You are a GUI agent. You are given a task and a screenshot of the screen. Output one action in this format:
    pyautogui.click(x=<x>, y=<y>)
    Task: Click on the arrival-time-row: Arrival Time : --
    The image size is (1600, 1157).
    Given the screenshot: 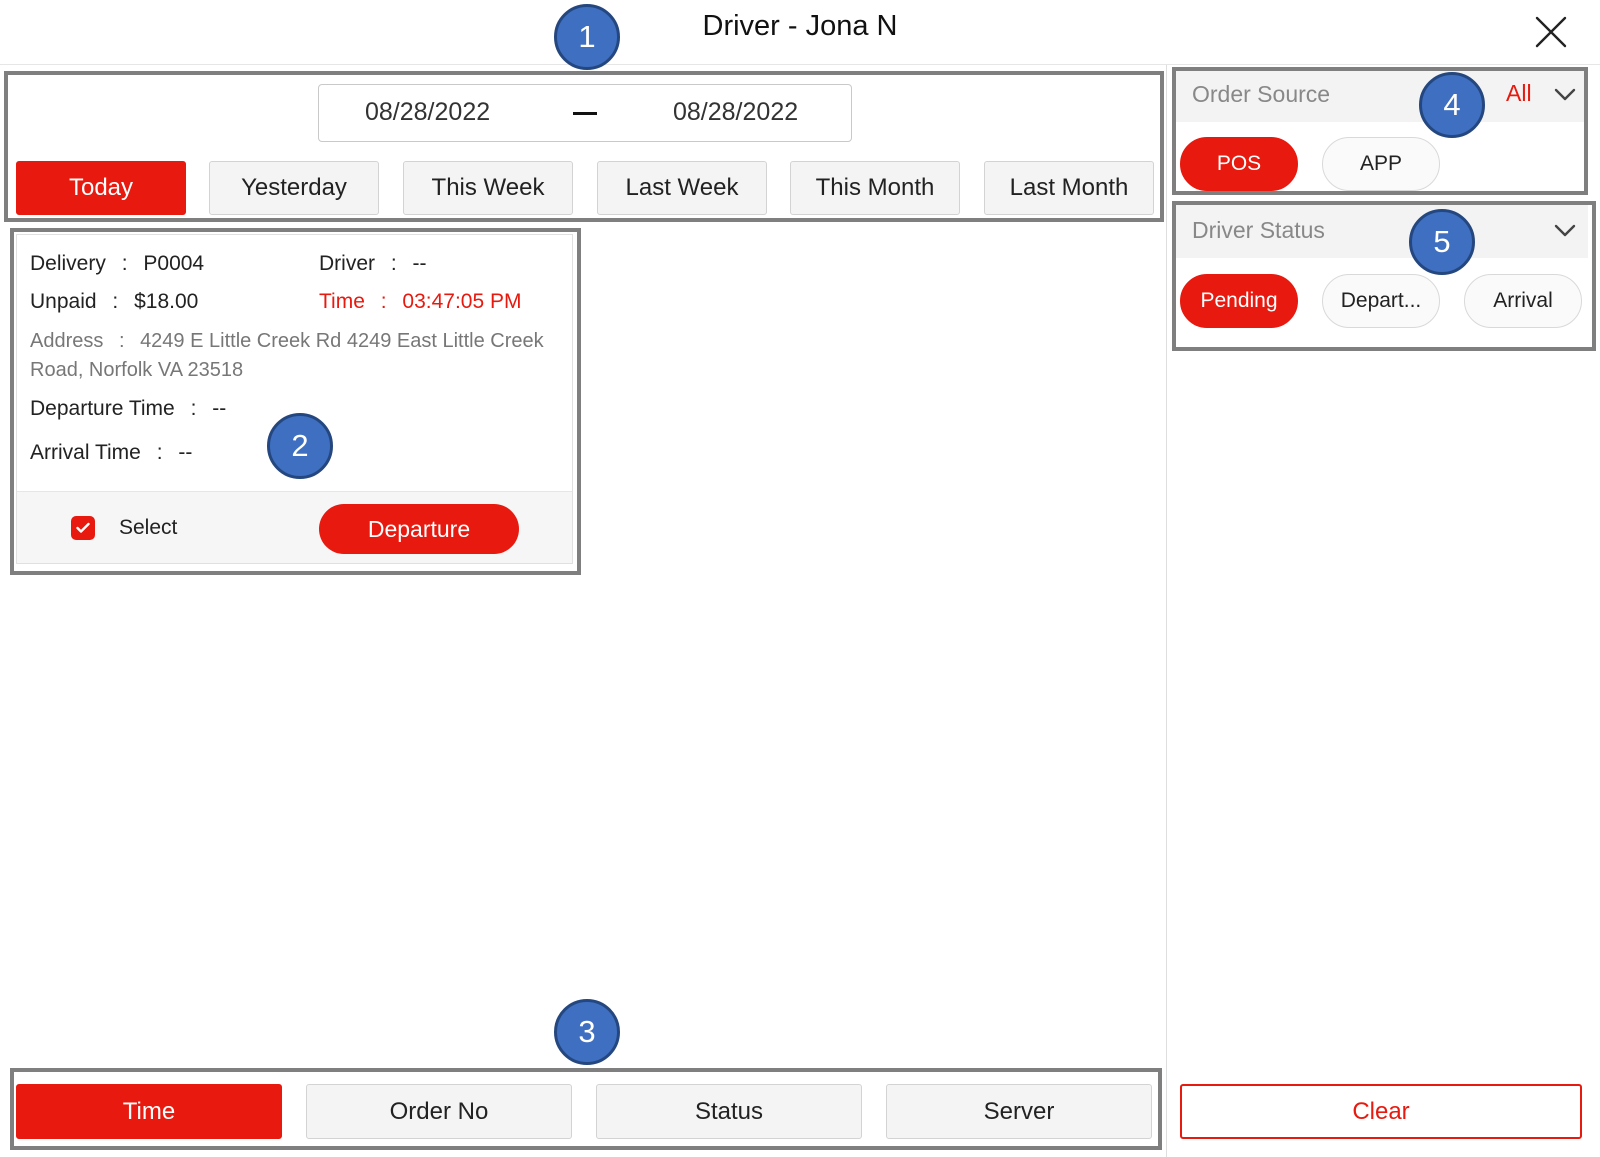 What is the action you would take?
    pyautogui.click(x=111, y=453)
    